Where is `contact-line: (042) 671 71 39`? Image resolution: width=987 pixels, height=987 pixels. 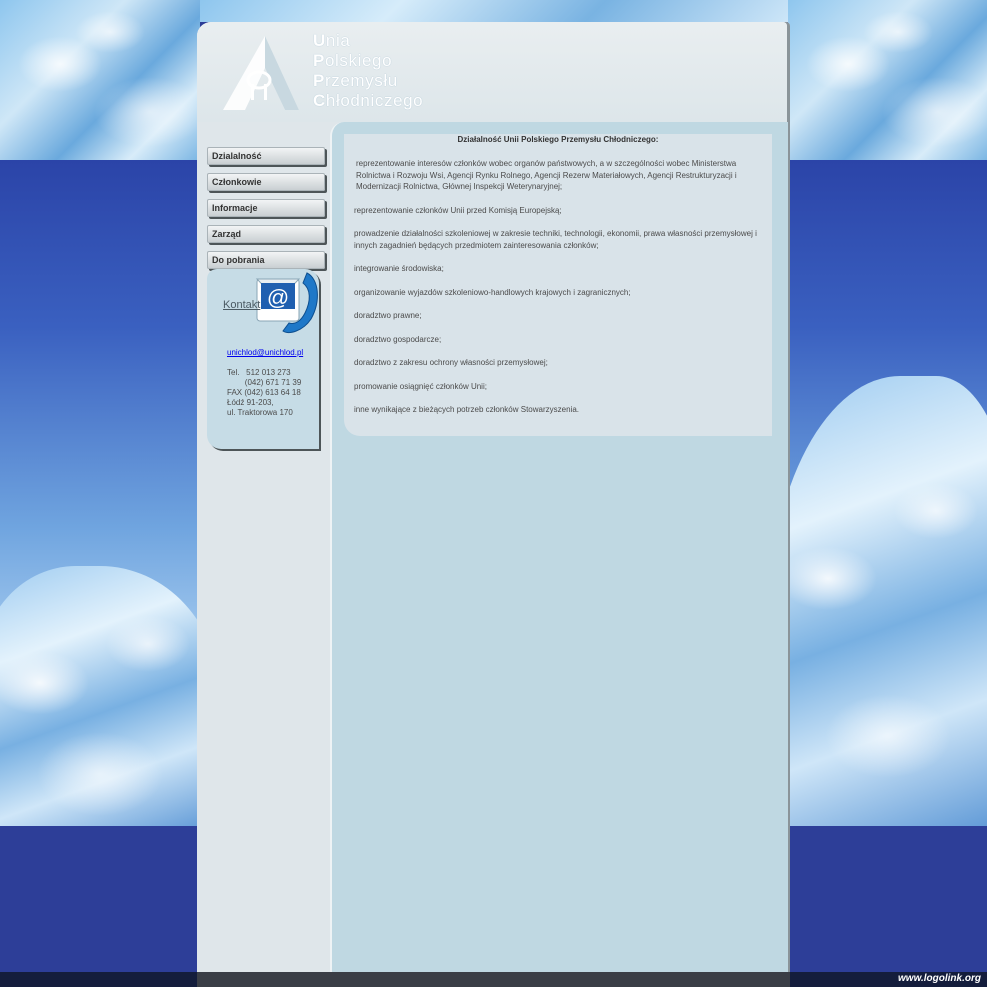
contact-line: (042) 671 71 39 is located at coordinates (264, 382).